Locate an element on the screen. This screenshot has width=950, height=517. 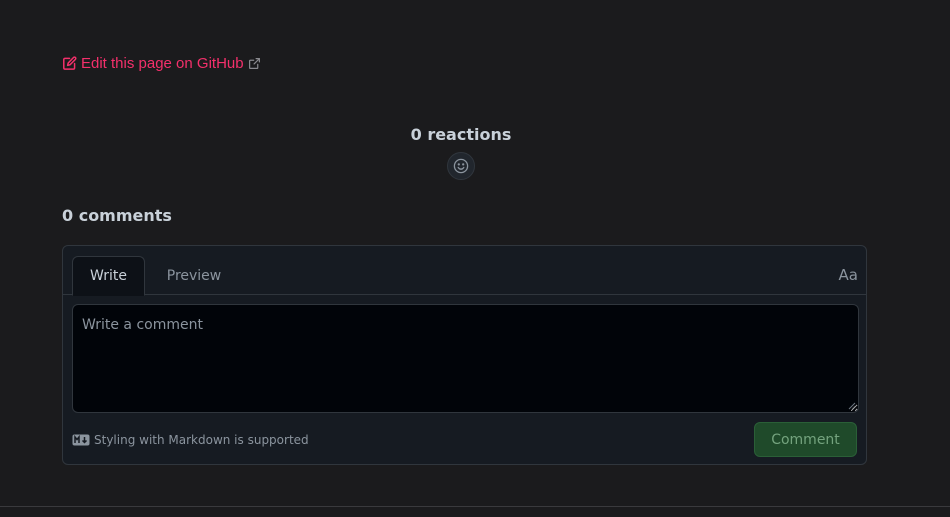
tab-preview: Preview is located at coordinates (194, 275).